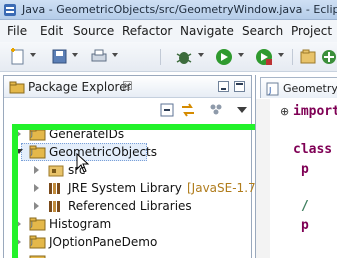 This screenshot has height=258, width=337. Describe the element at coordinates (264, 57) in the screenshot. I see `external-tools-icon` at that location.